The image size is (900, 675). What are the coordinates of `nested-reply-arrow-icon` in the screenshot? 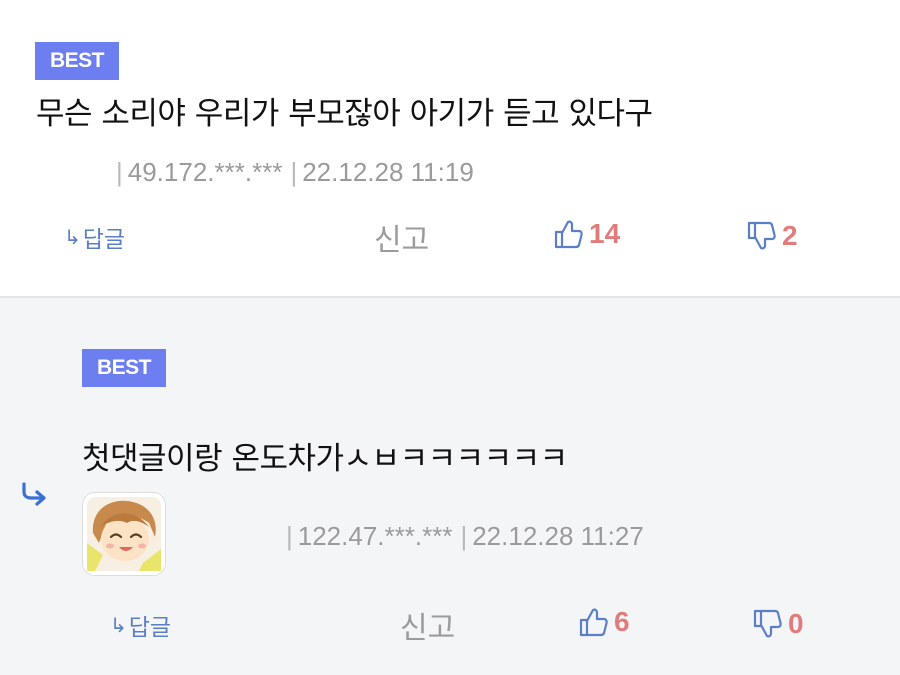 It's located at (34, 496).